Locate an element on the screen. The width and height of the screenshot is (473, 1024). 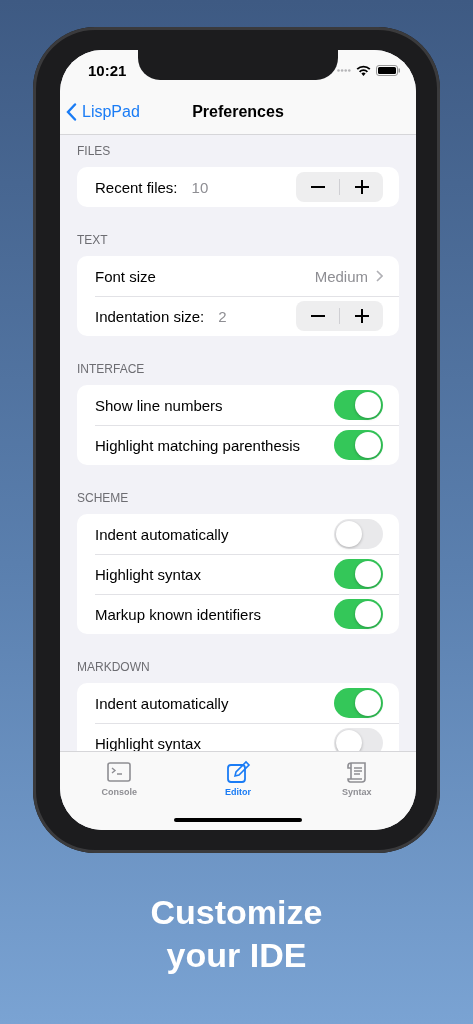
setting-value: Medium is located at coordinates (341, 276).